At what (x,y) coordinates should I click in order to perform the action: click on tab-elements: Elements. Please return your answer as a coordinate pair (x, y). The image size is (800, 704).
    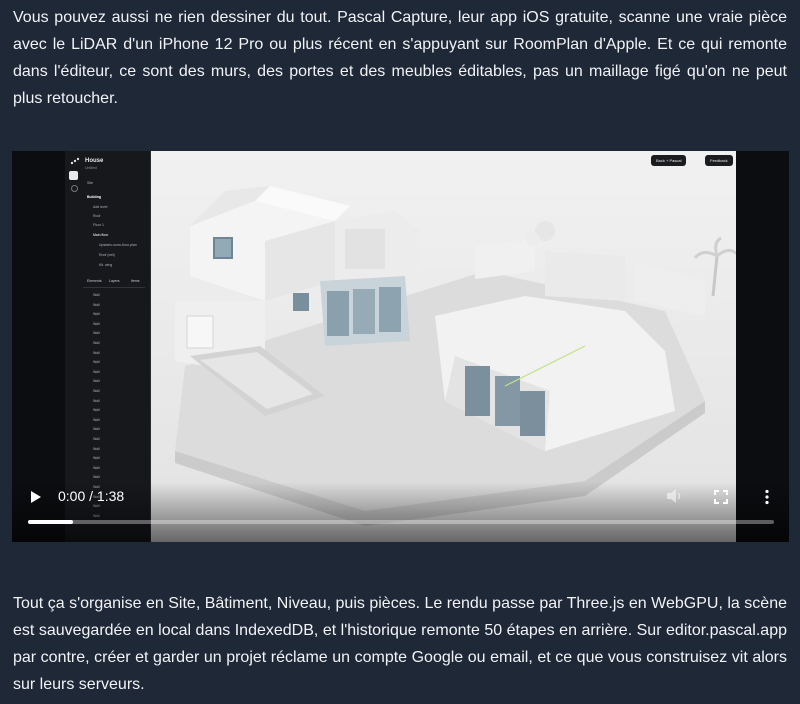
    Looking at the image, I should click on (94, 281).